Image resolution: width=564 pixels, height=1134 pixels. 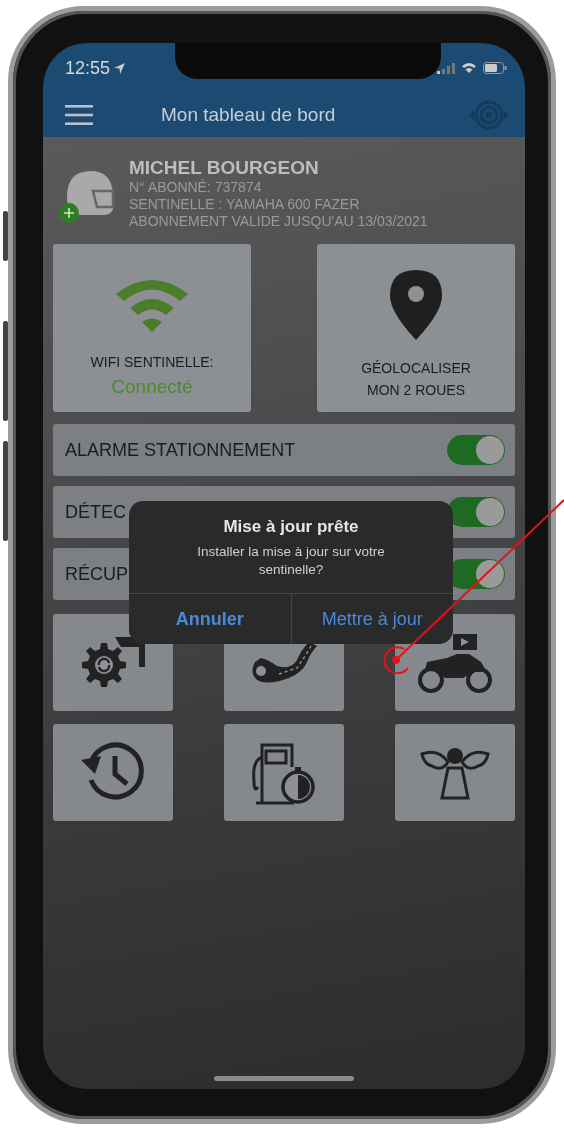 I want to click on setting-label: RÉCUP, so click(x=96, y=574).